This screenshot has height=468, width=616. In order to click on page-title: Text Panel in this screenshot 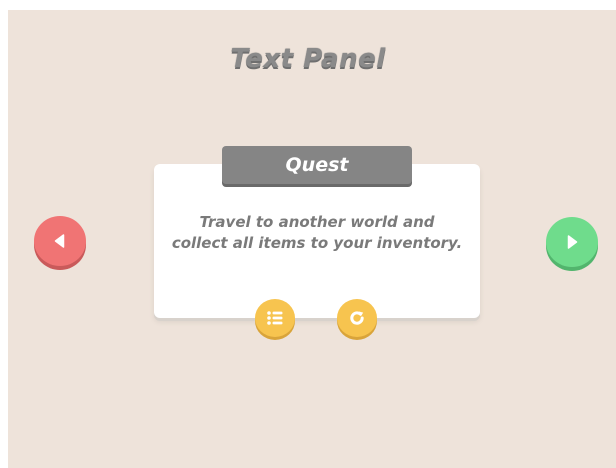, I will do `click(308, 59)`.